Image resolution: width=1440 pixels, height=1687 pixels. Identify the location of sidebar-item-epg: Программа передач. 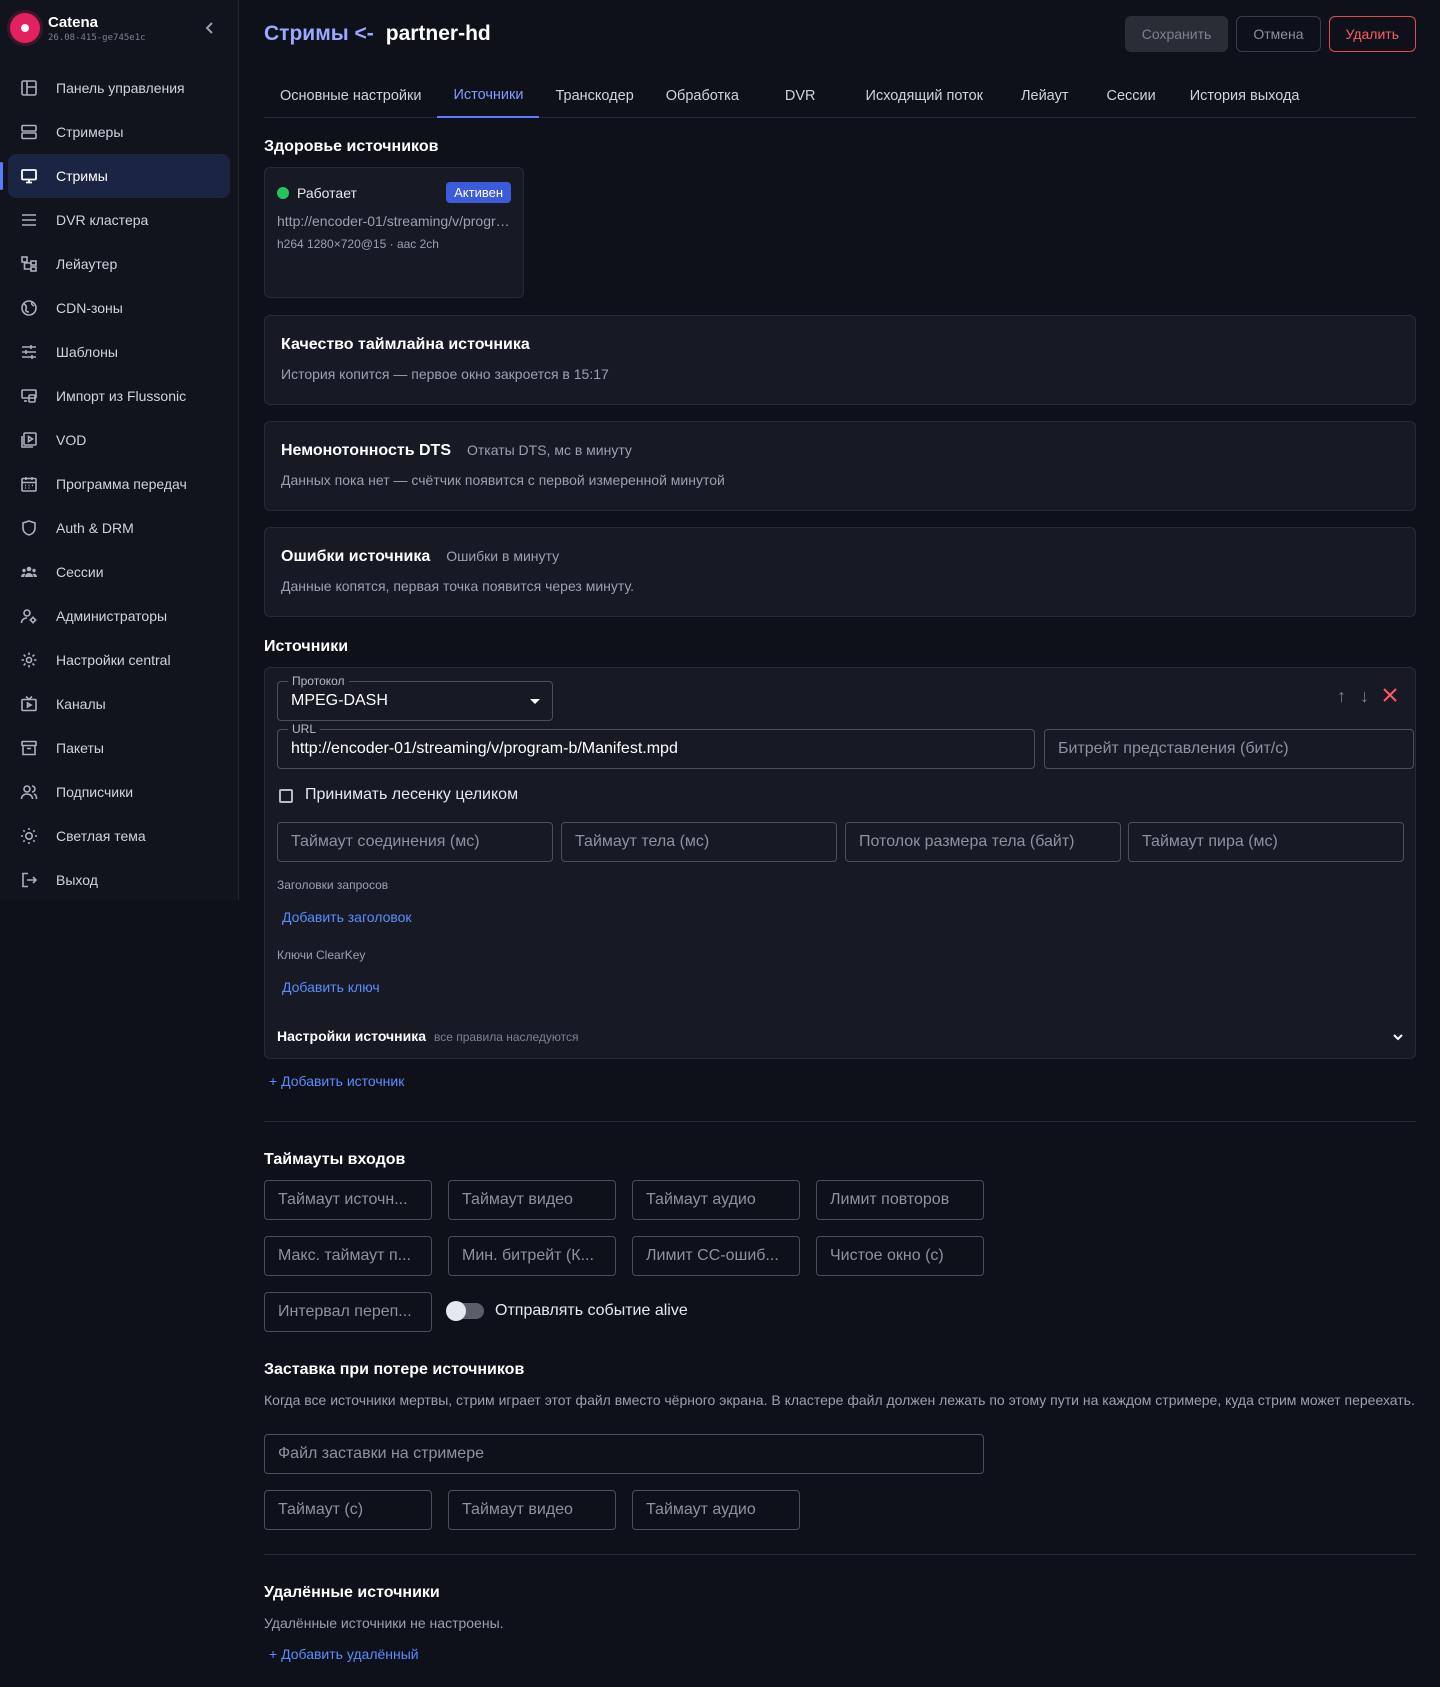
(119, 484).